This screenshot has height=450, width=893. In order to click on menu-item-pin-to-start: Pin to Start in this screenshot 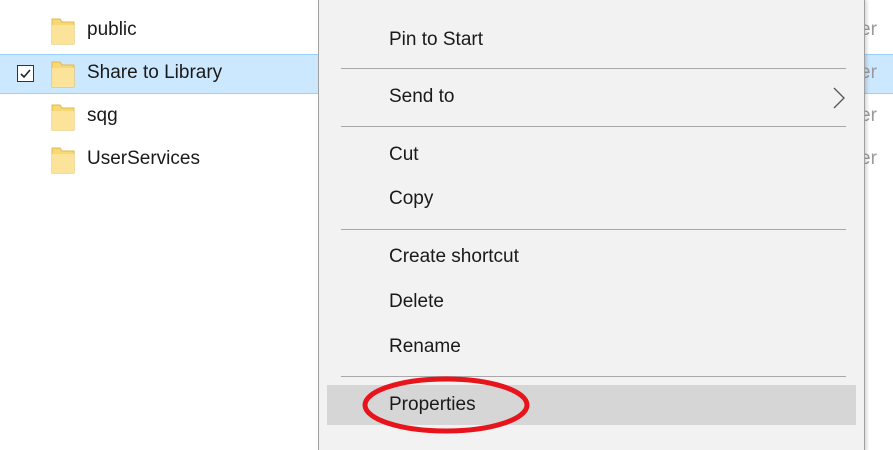, I will do `click(591, 40)`.